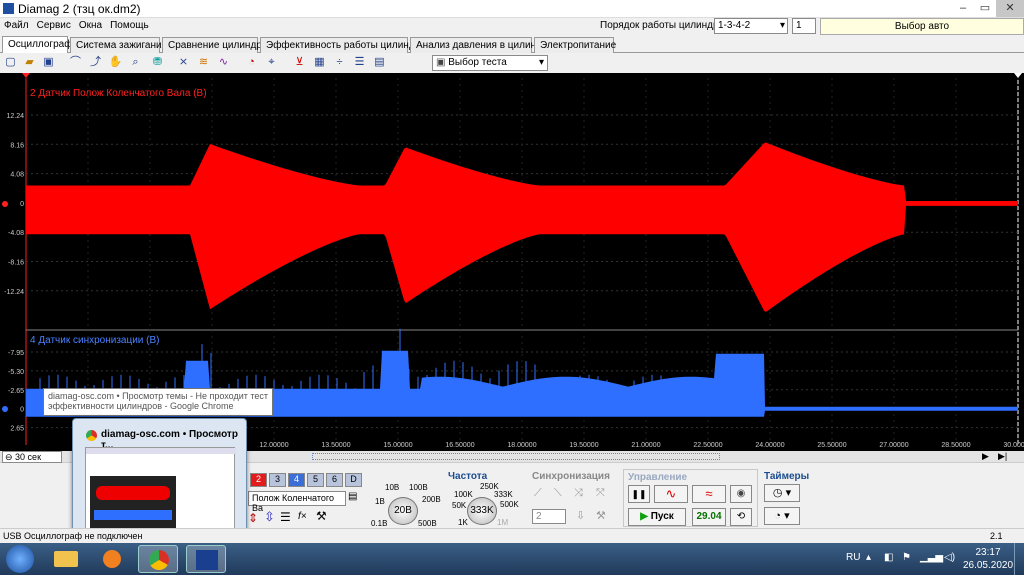 Image resolution: width=1024 pixels, height=575 pixels. Describe the element at coordinates (580, 515) in the screenshot. I see `sync-down-icon: ⇩` at that location.